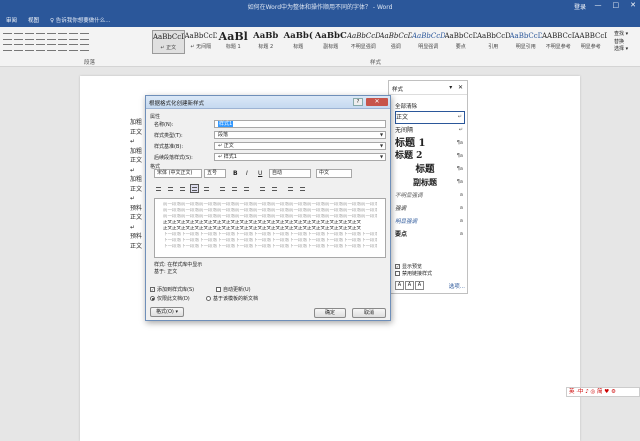 Image resolution: width=640 pixels, height=441 pixels. Describe the element at coordinates (300, 135) in the screenshot. I see `type-select: 段落 ▼` at that location.